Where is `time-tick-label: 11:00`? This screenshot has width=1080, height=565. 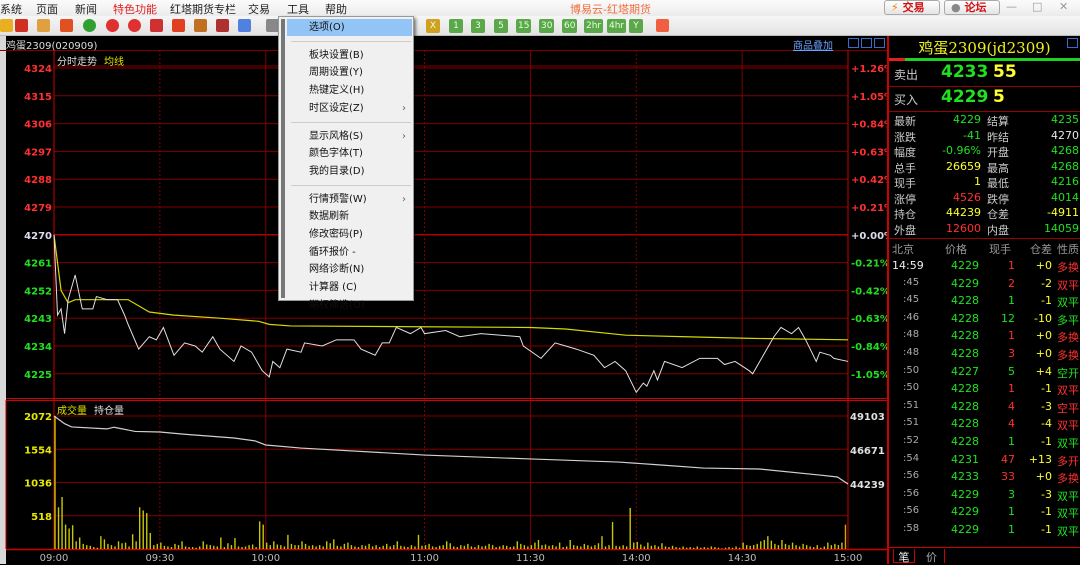
time-tick-label: 11:00 is located at coordinates (424, 558).